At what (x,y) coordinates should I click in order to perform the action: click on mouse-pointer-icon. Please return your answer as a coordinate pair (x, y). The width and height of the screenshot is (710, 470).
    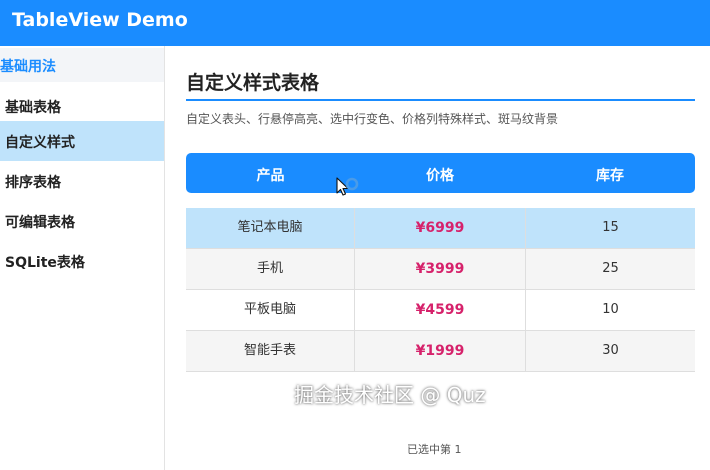
    Looking at the image, I should click on (347, 186).